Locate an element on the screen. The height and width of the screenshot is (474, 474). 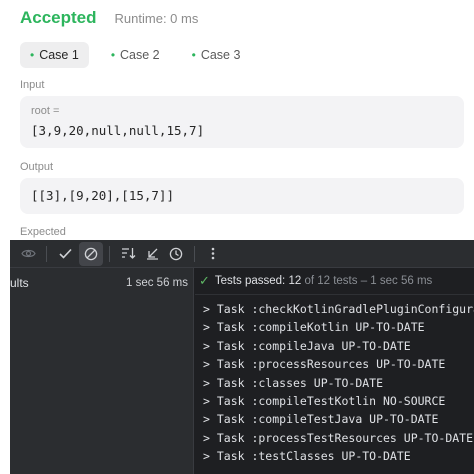
console-line: > Task :compileTestJava UP-TO-DATE is located at coordinates (321, 419).